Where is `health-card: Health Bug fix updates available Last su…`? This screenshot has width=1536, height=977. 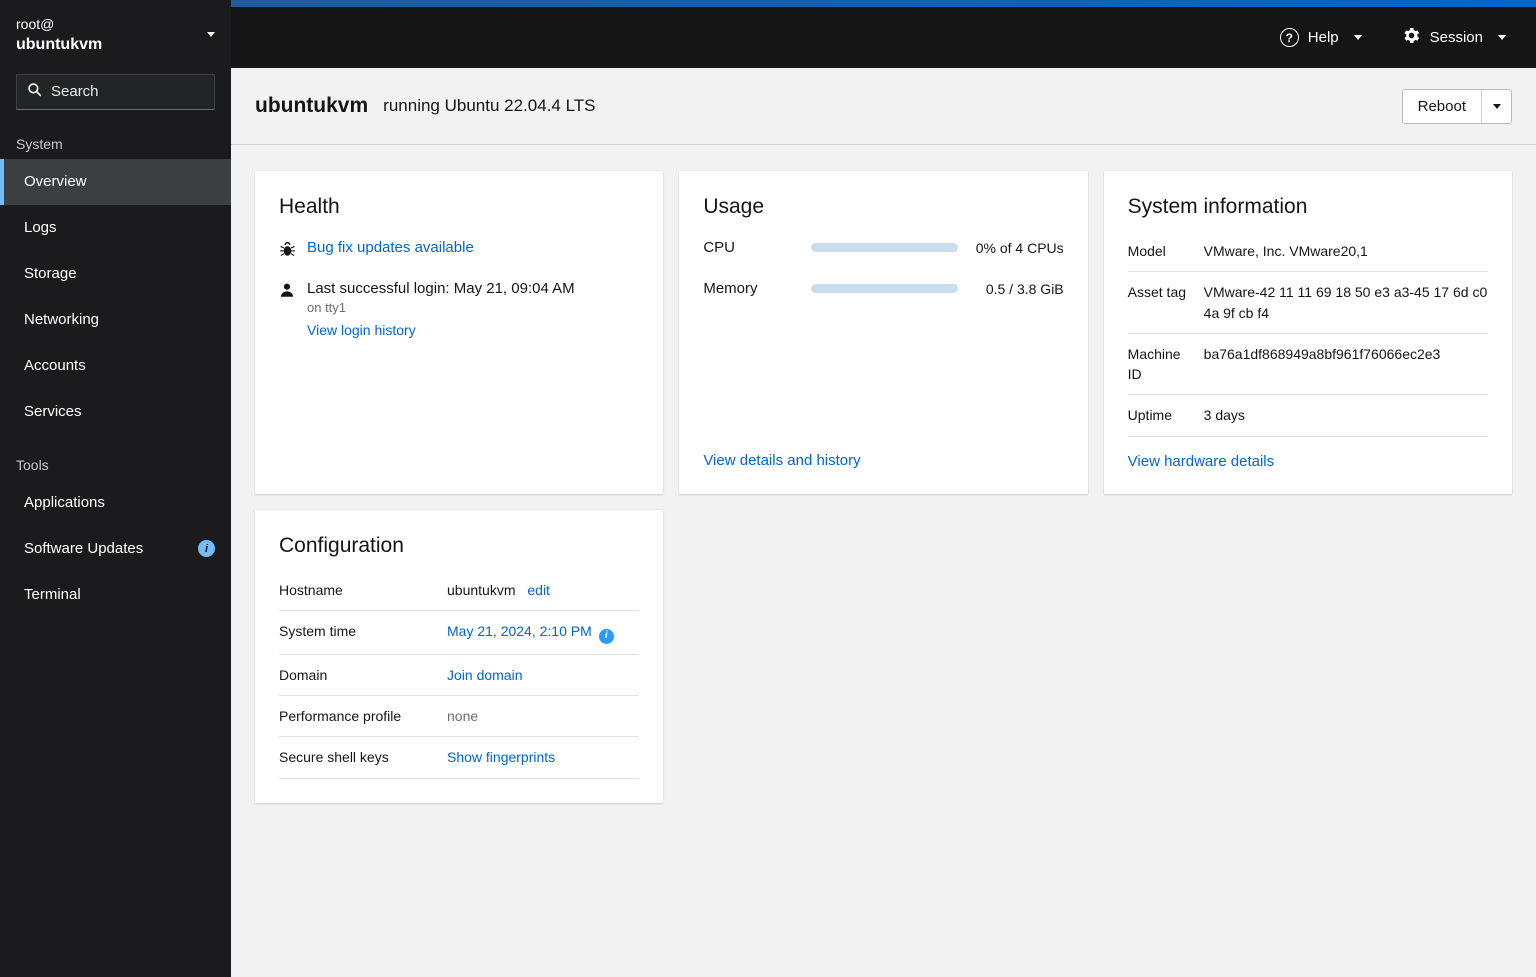 health-card: Health Bug fix updates available Last su… is located at coordinates (459, 332).